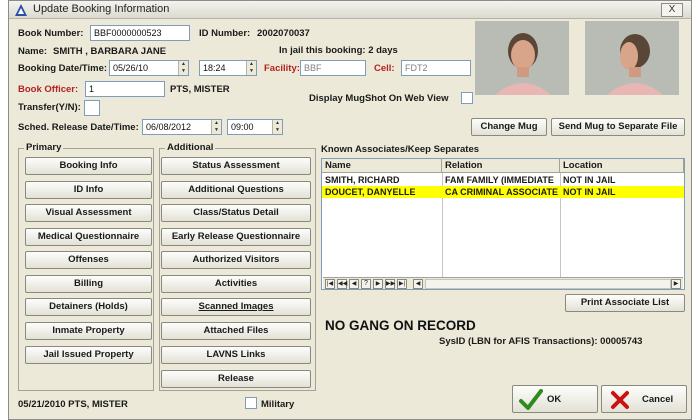 Image resolution: width=700 pixels, height=420 pixels. What do you see at coordinates (379, 98) in the screenshot?
I see `display-mugshot-label: Display MugShot On Web View` at bounding box center [379, 98].